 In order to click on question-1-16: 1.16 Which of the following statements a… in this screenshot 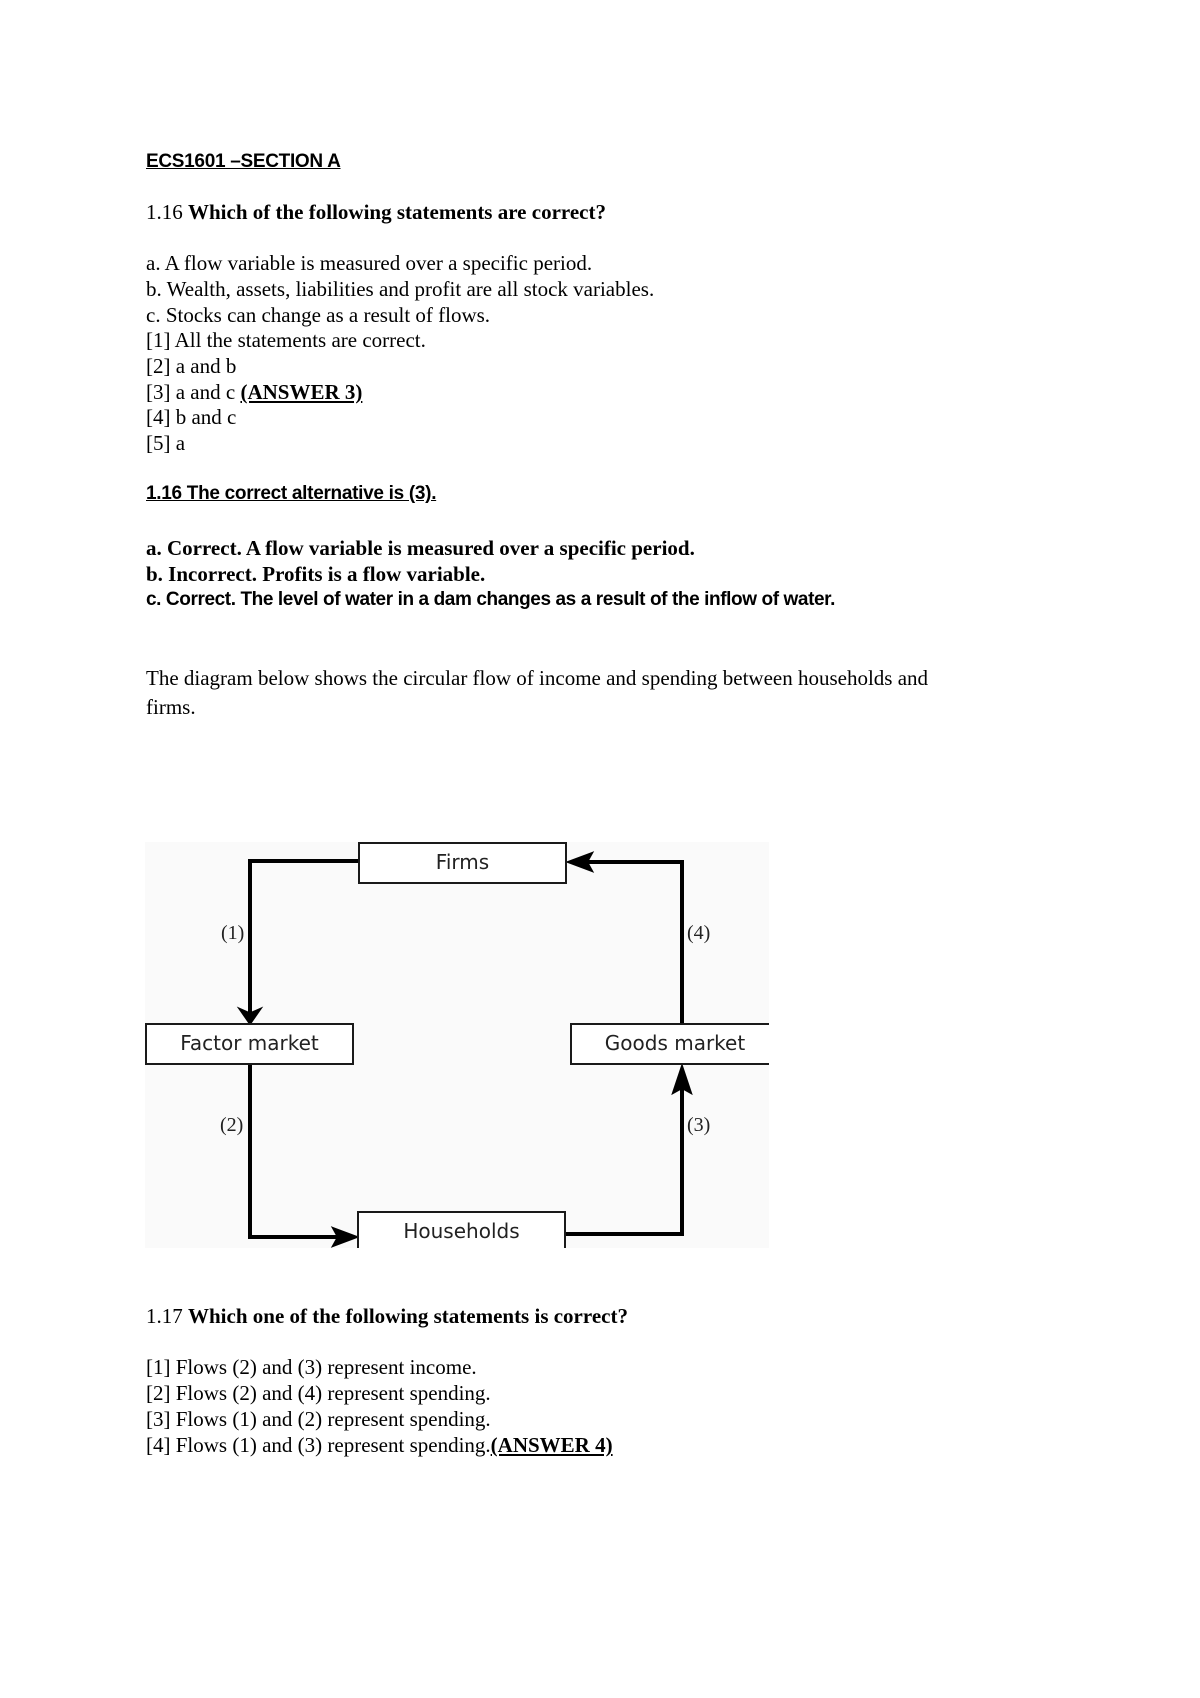, I will do `click(376, 212)`.